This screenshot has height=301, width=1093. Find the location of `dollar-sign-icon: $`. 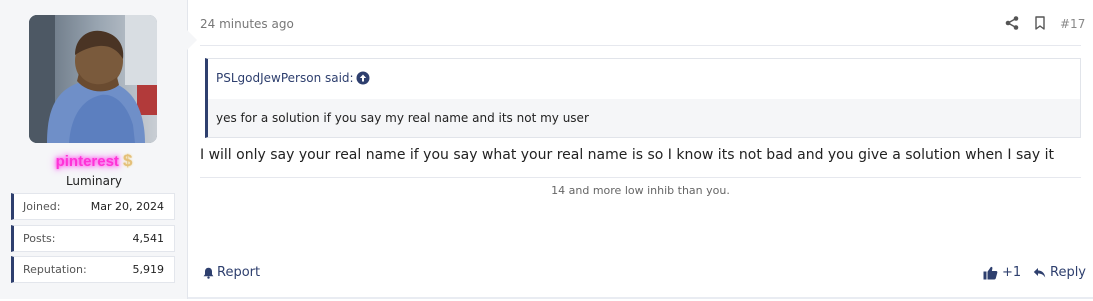

dollar-sign-icon: $ is located at coordinates (127, 160).